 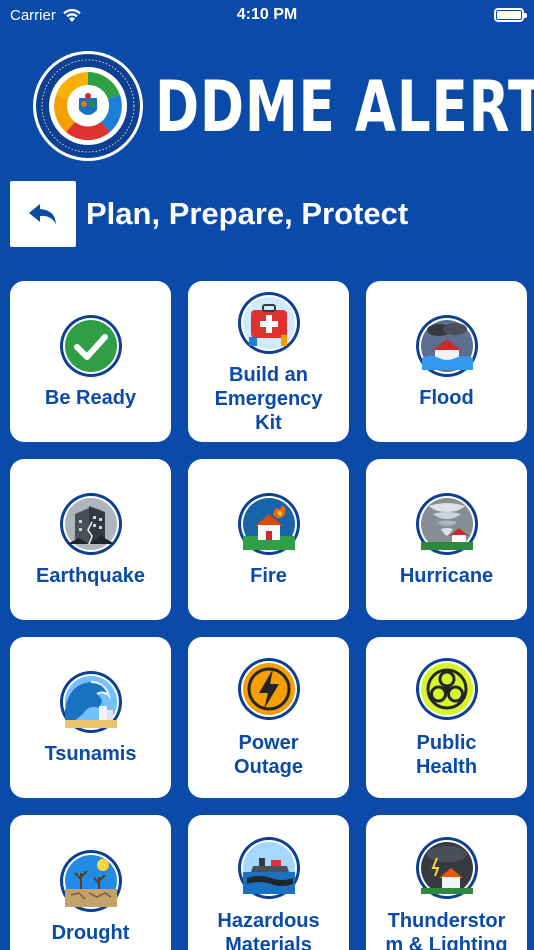 I want to click on thunderstorm-icon, so click(x=447, y=868).